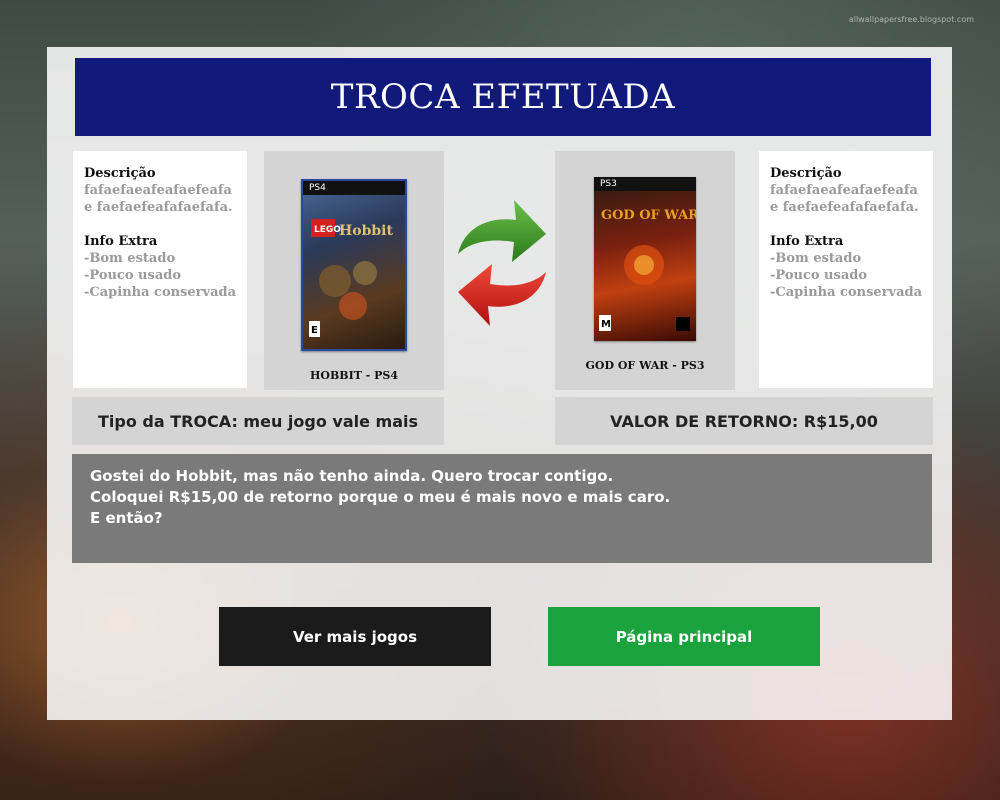 The image size is (1000, 800). I want to click on hobbit-cover-image: PS4 LEGO Hobbit E, so click(354, 265).